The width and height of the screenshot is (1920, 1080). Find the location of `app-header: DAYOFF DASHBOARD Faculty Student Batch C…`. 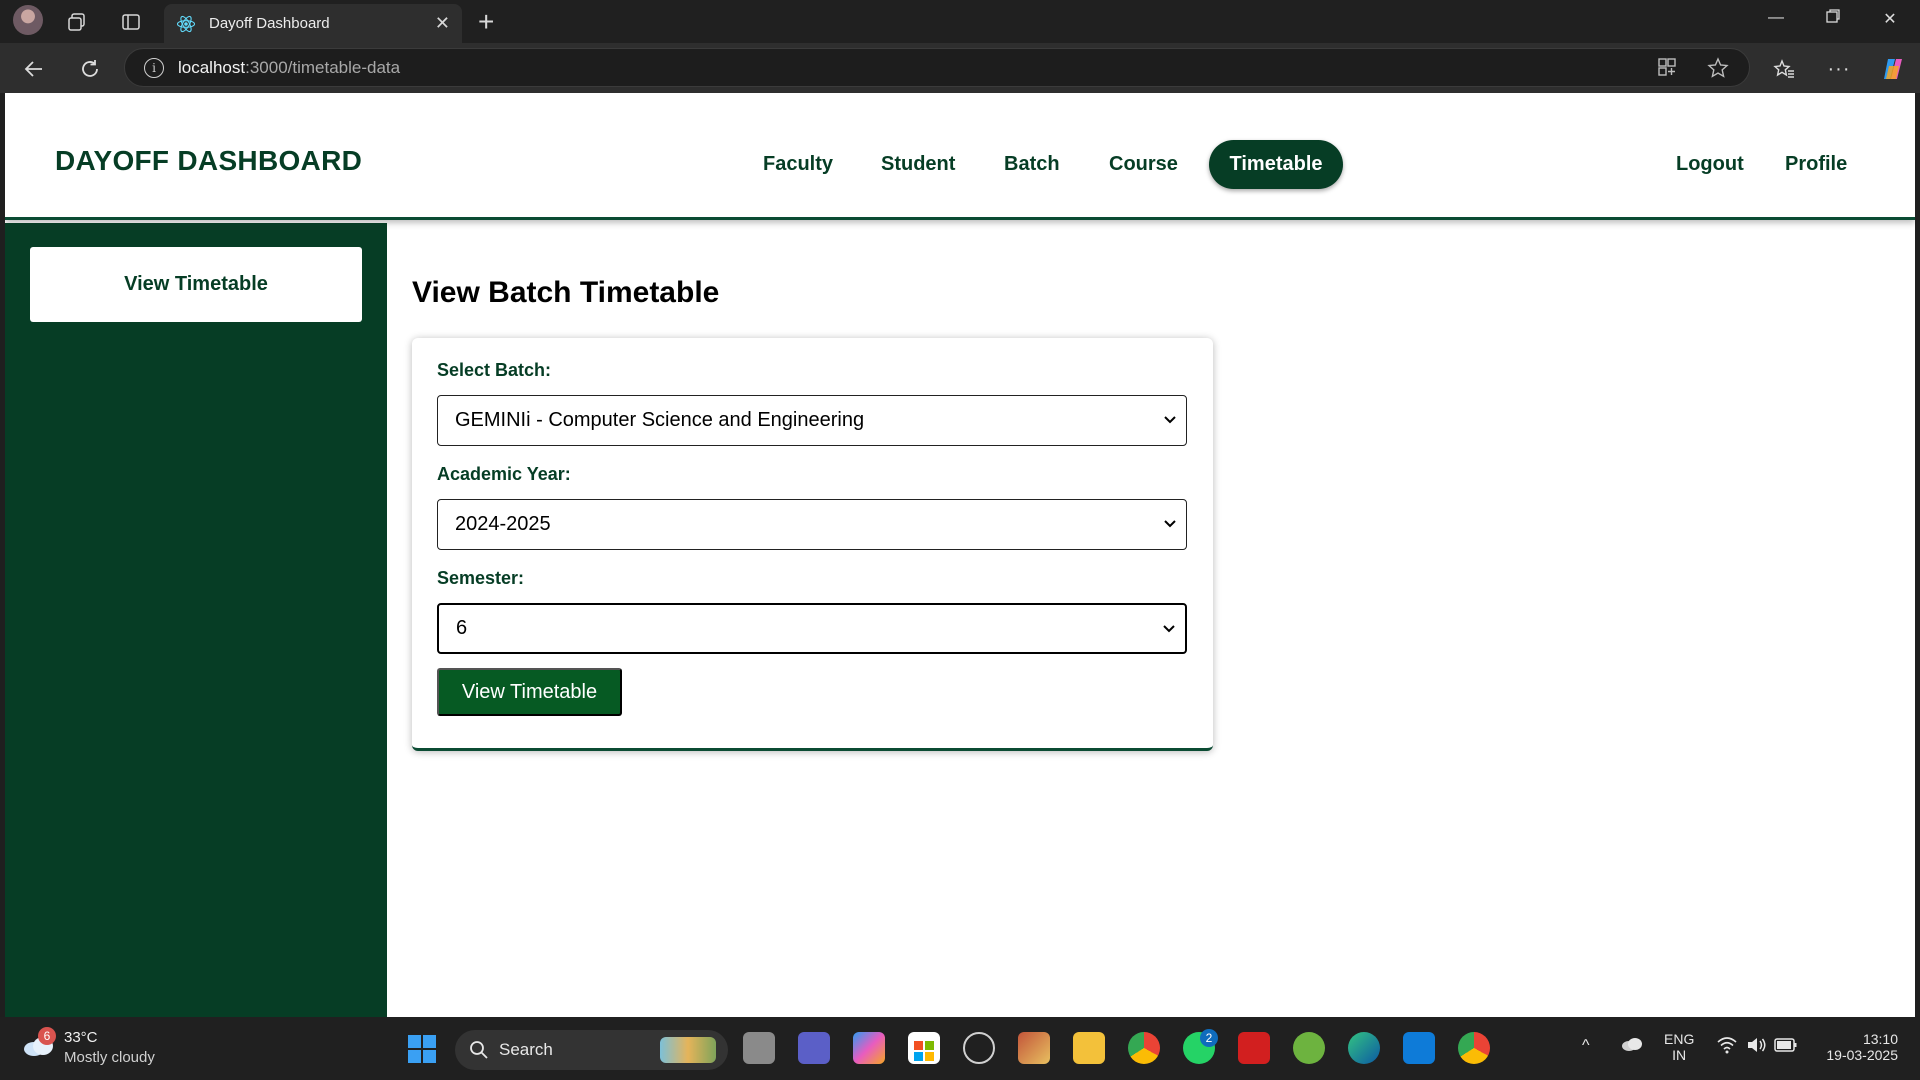

app-header: DAYOFF DASHBOARD Faculty Student Batch C… is located at coordinates (960, 156).